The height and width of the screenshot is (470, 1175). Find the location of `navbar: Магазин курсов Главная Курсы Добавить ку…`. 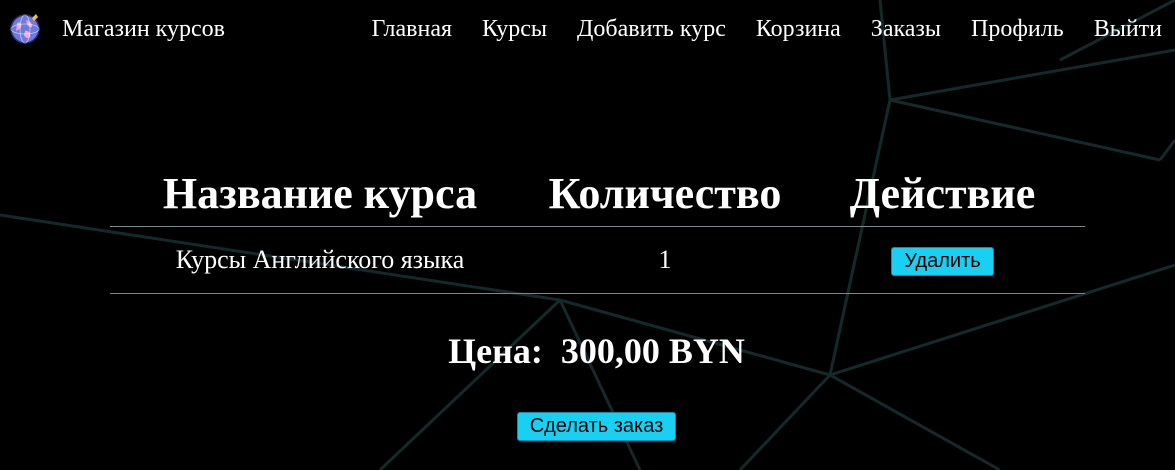

navbar: Магазин курсов Главная Курсы Добавить ку… is located at coordinates (587, 29).